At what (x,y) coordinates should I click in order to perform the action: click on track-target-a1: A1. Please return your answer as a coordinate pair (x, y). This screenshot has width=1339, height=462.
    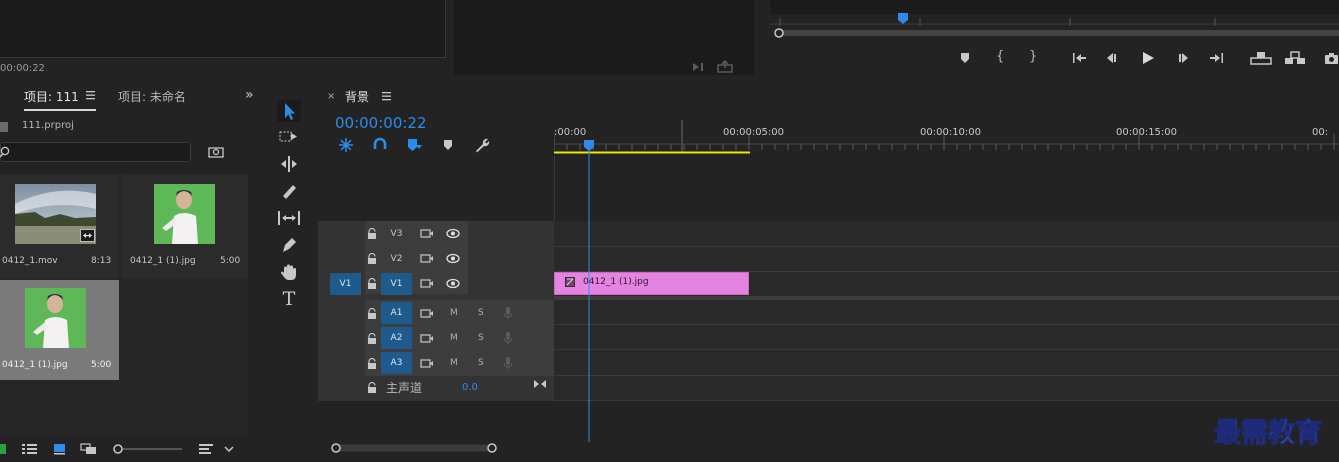
    Looking at the image, I should click on (396, 313).